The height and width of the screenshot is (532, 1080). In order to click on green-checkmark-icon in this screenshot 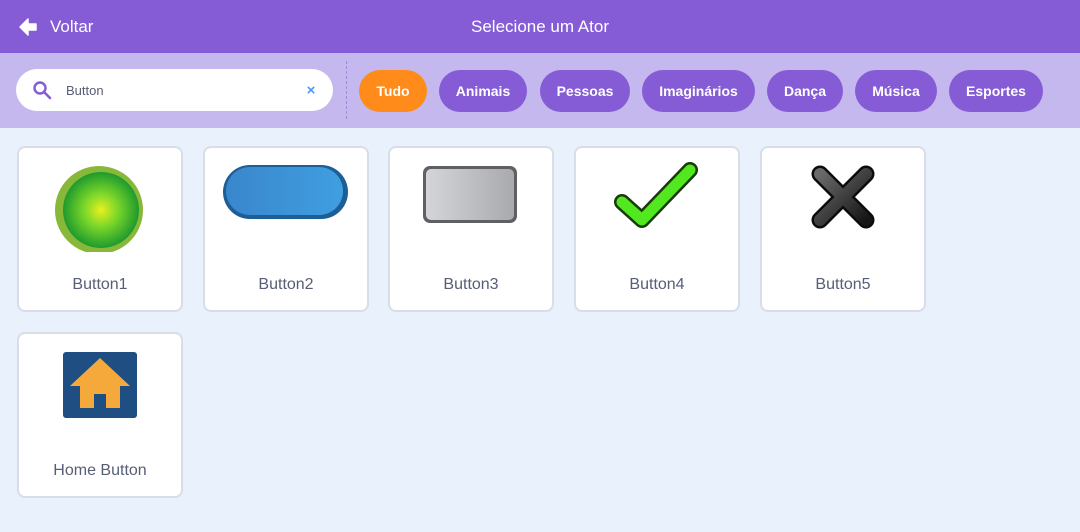, I will do `click(656, 195)`.